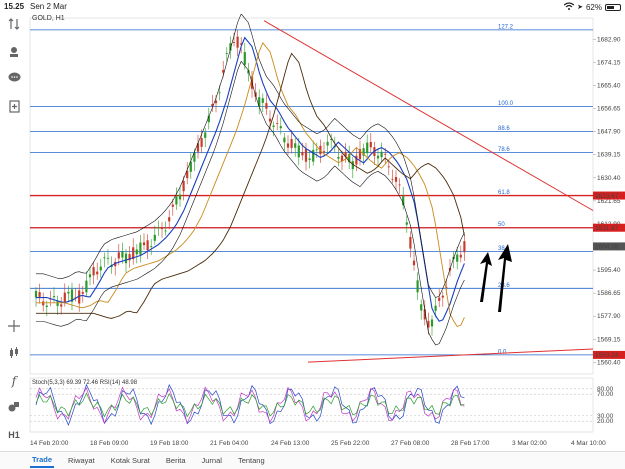 This screenshot has height=469, width=625. I want to click on tab-tentang: Tentang, so click(251, 460).